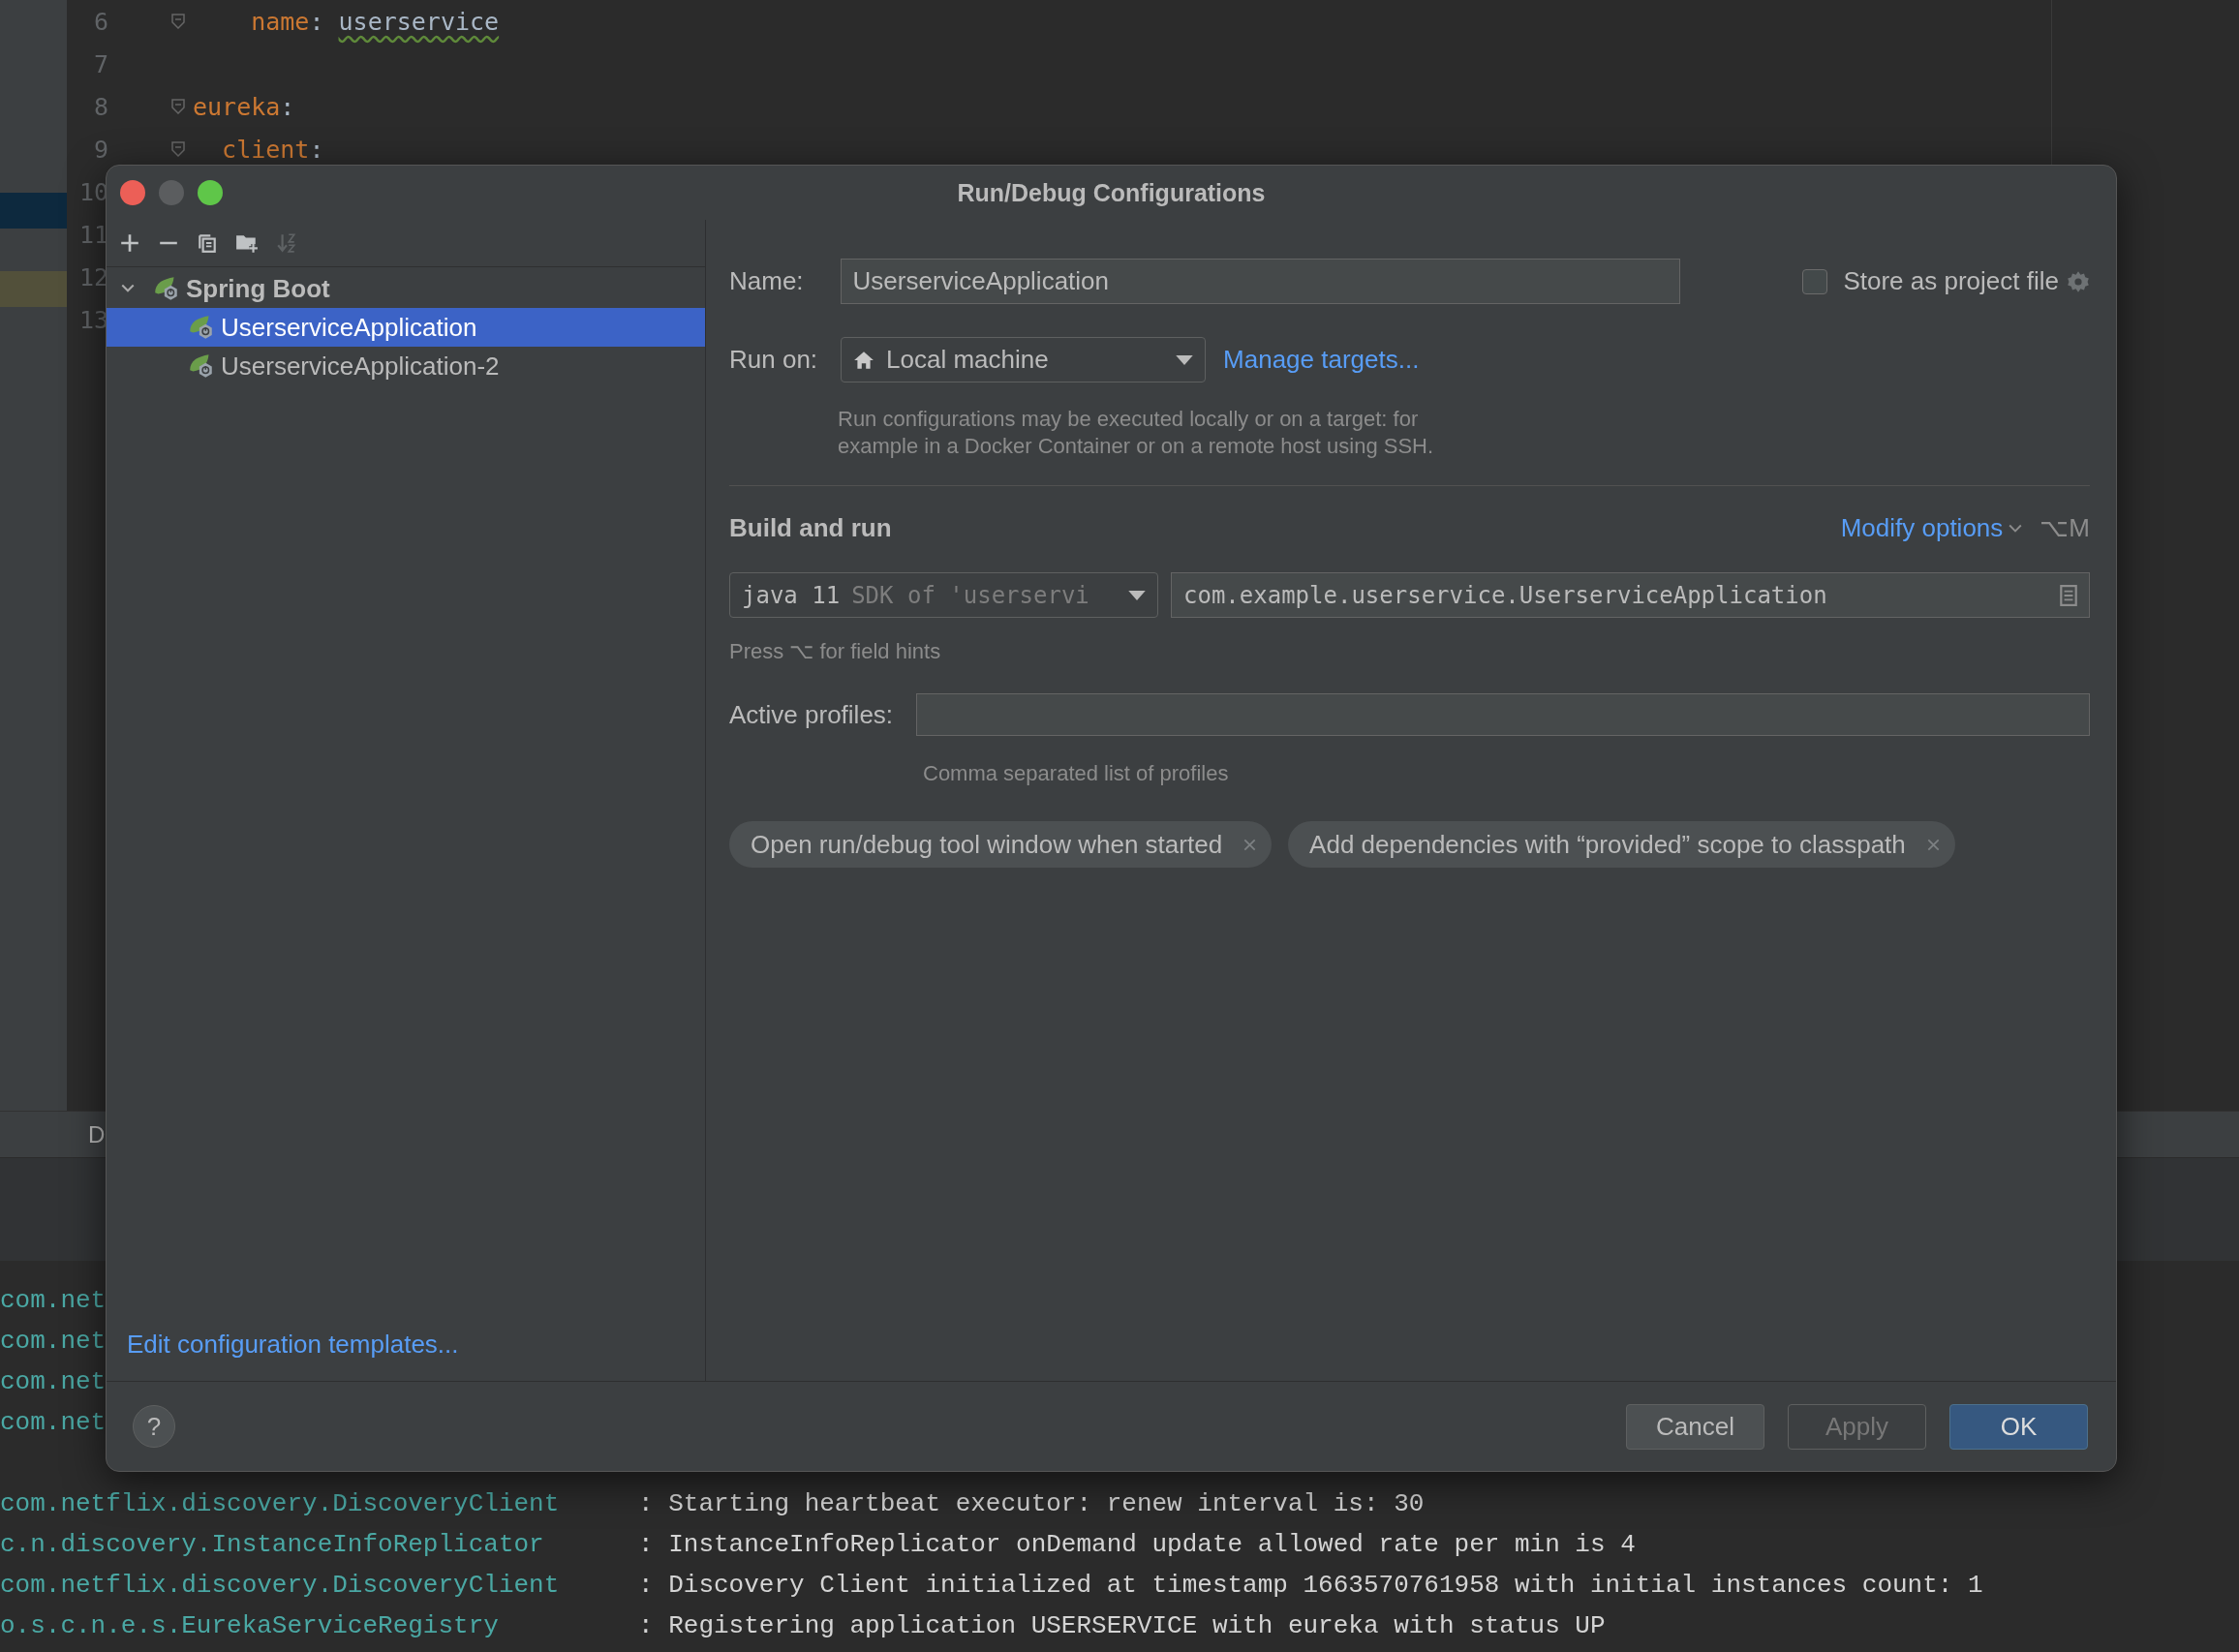 This screenshot has height=1652, width=2239. Describe the element at coordinates (1024, 359) in the screenshot. I see `run-on-dropdown: Local machine` at that location.